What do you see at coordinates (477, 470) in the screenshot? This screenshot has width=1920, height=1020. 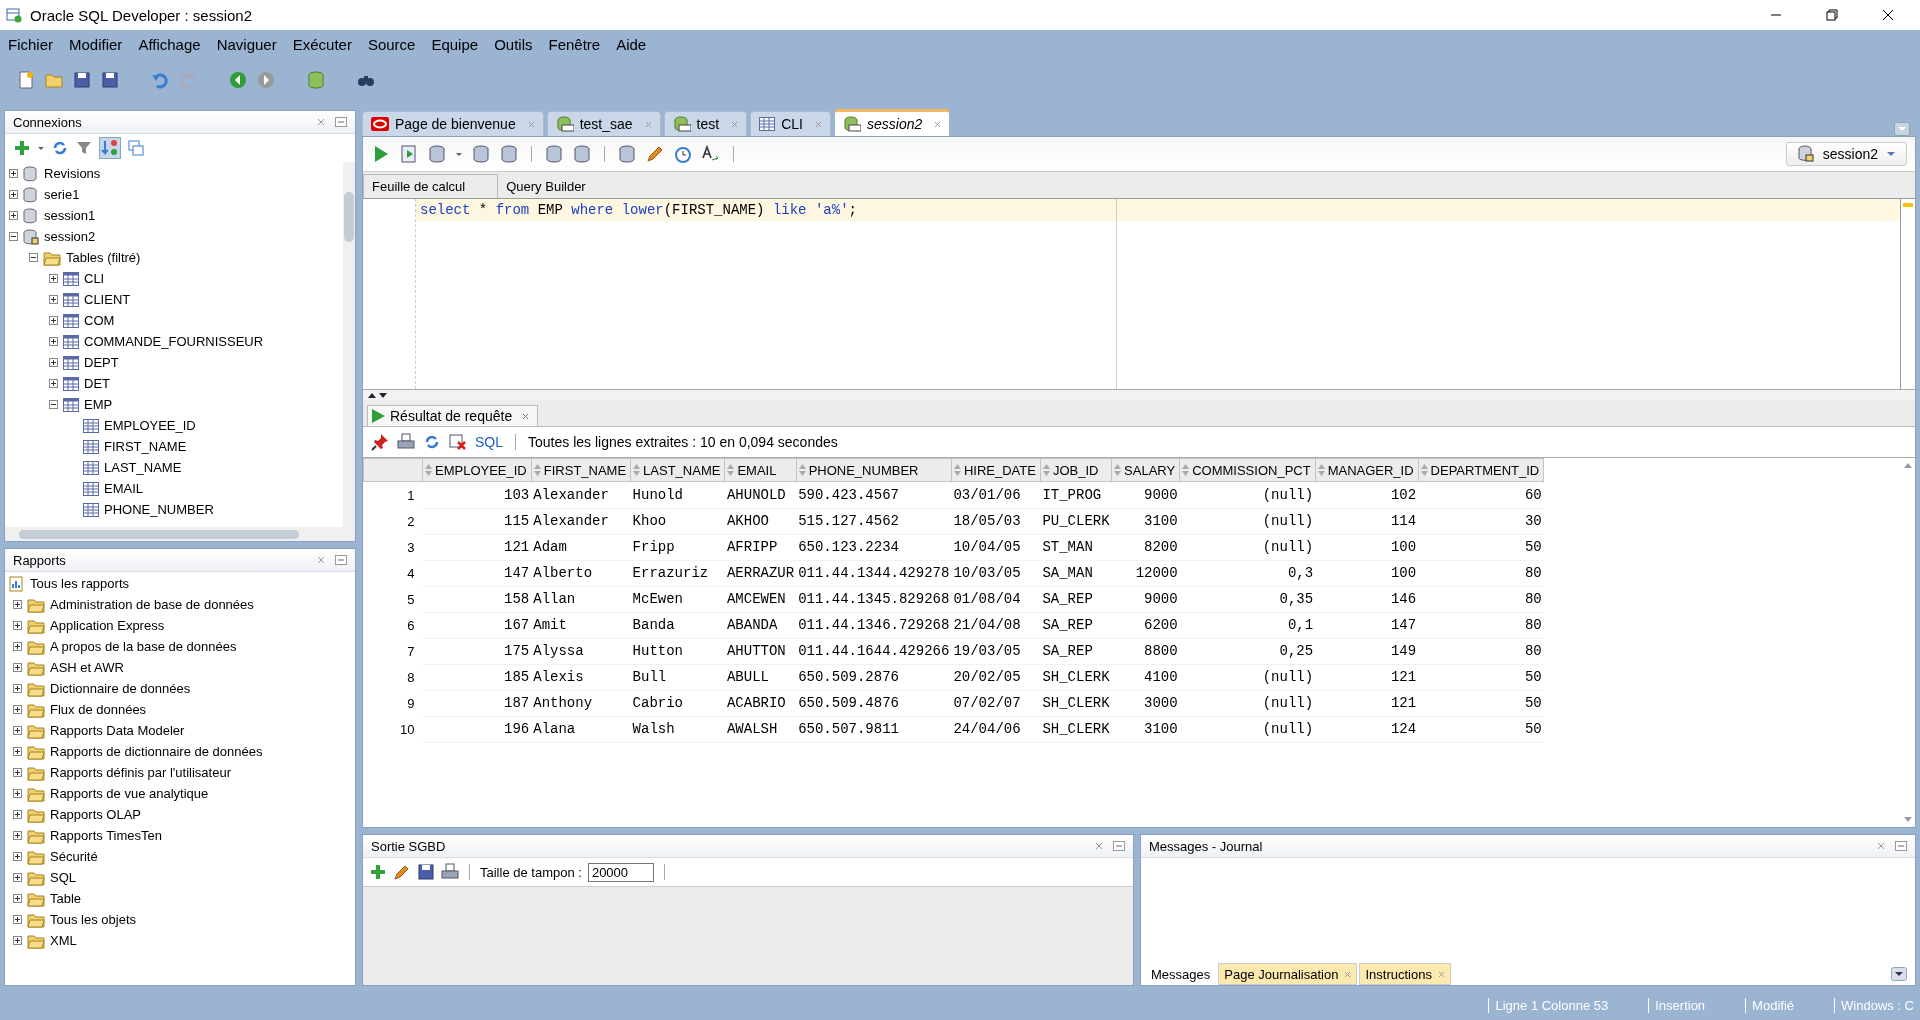 I see `column-header: EMPLOYEE_ID` at bounding box center [477, 470].